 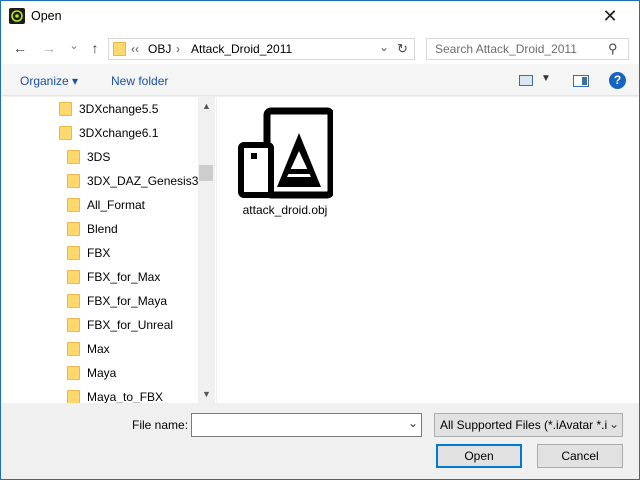 I want to click on tree-item: FBX_for_Max, so click(x=99, y=277).